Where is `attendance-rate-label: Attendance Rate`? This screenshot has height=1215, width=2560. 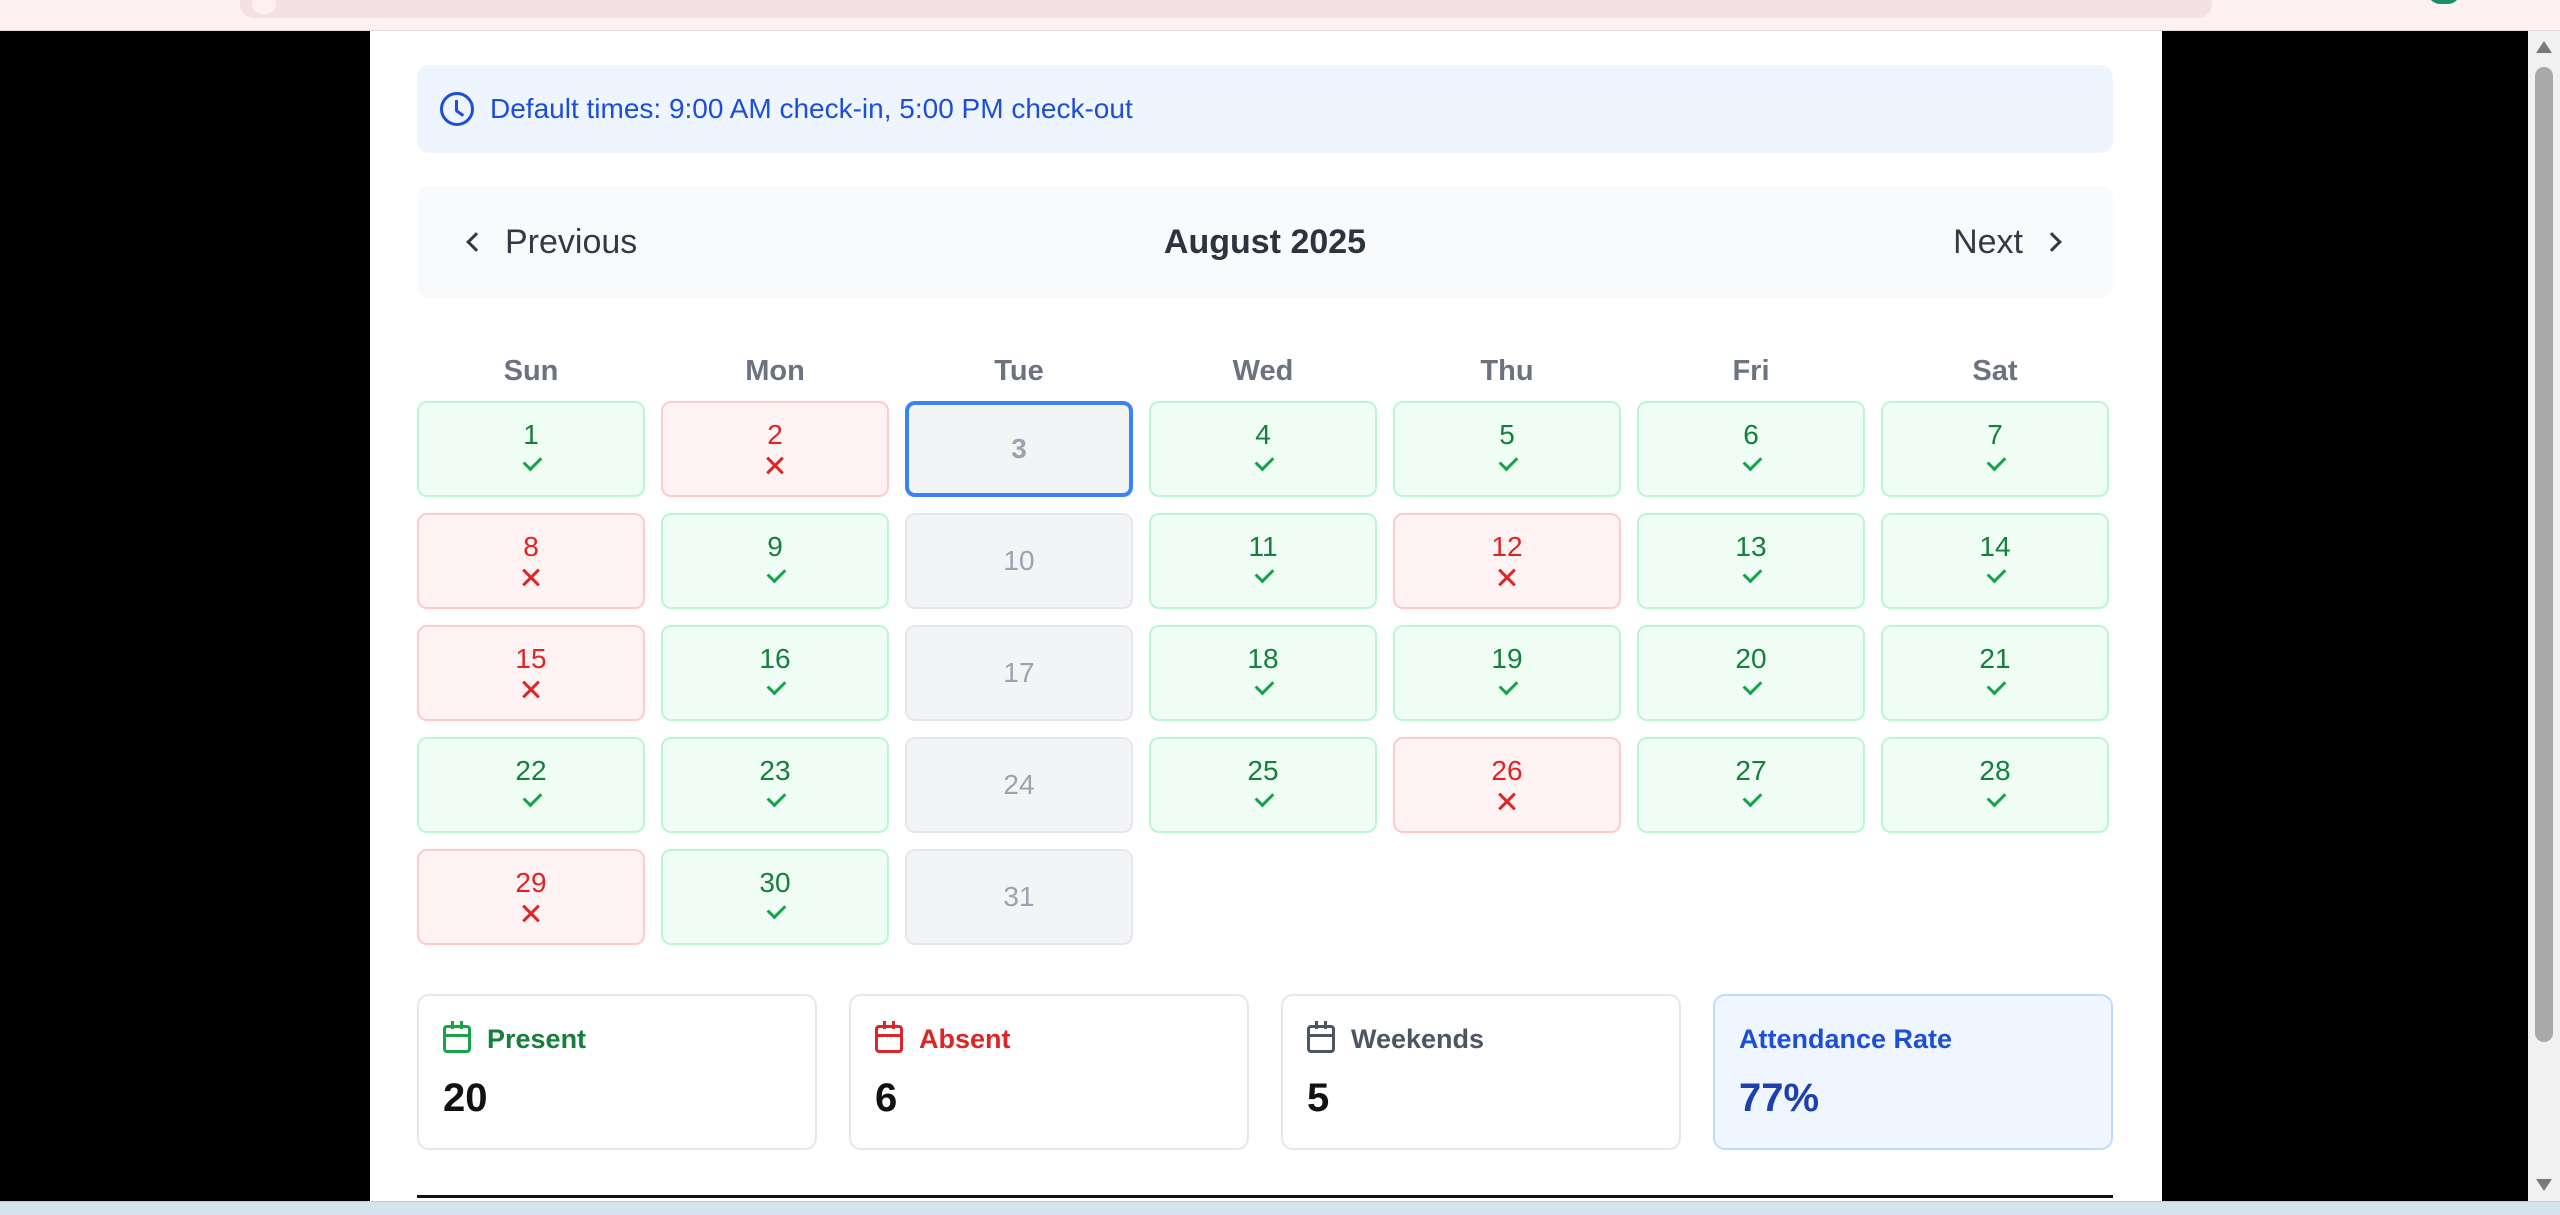
attendance-rate-label: Attendance Rate is located at coordinates (1846, 1038).